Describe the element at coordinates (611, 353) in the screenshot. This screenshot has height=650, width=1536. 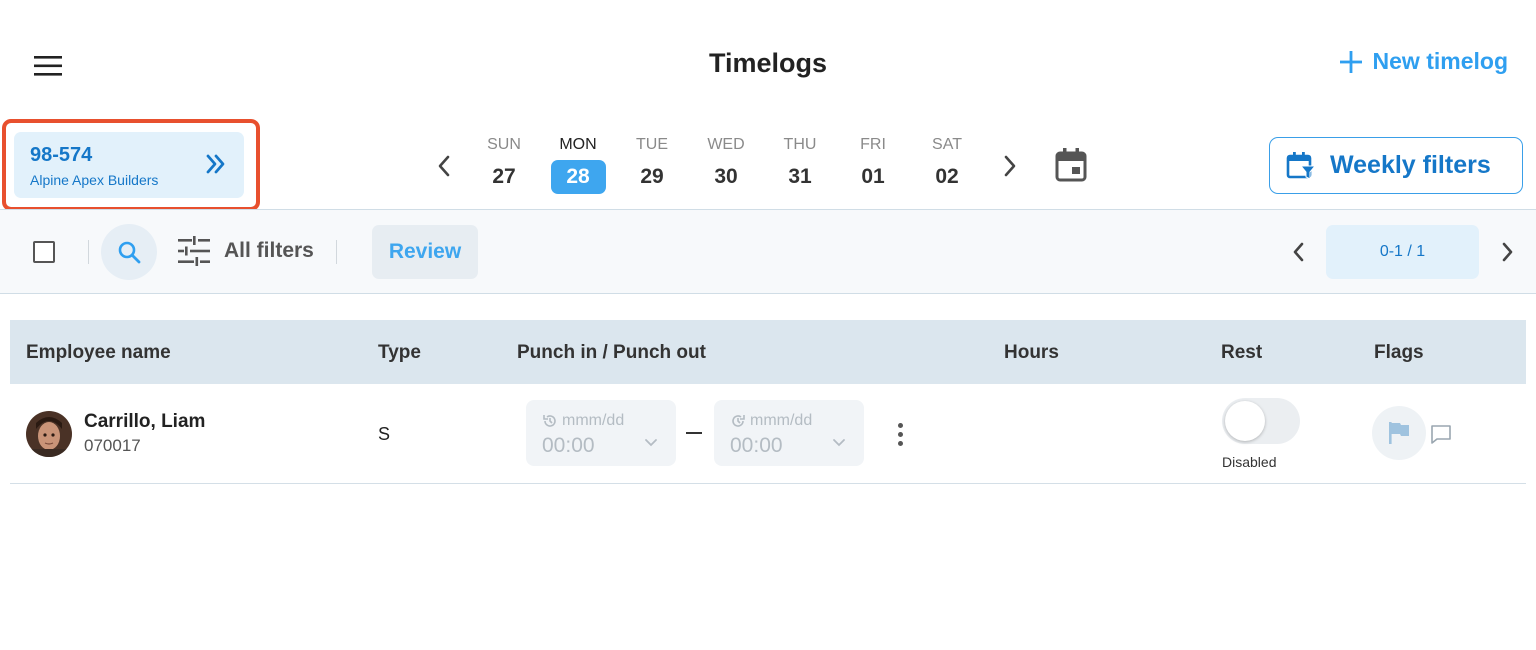
I see `column-punch: Punch in / Punch out` at that location.